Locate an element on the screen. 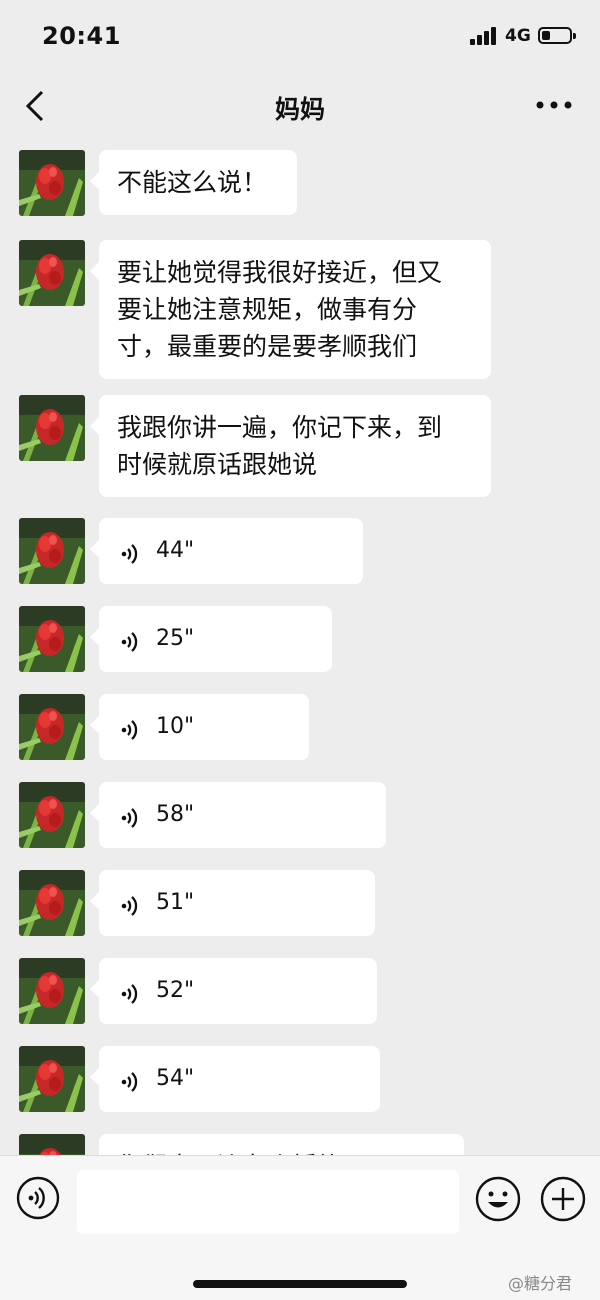  plus-button is located at coordinates (563, 1199).